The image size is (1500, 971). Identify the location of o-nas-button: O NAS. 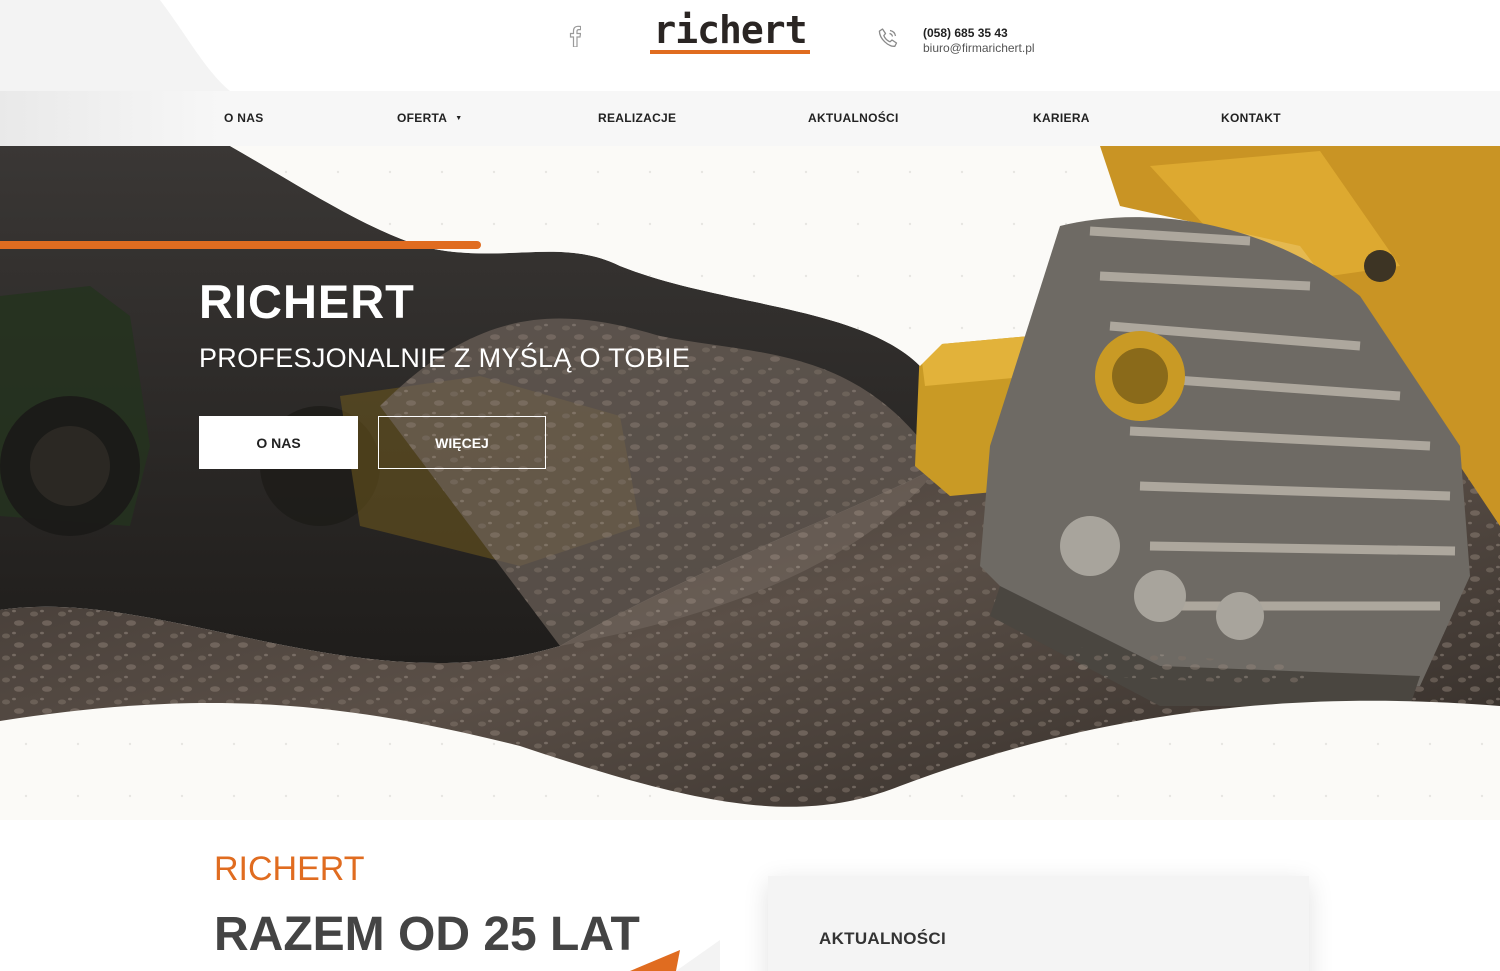
(278, 442).